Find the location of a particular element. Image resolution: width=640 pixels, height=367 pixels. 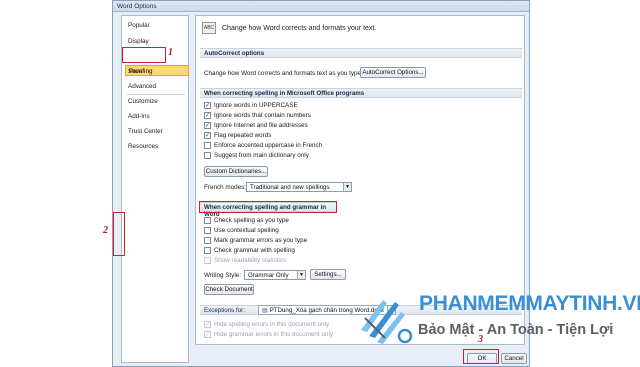

exceptions-label: Exceptions for: is located at coordinates (224, 310).